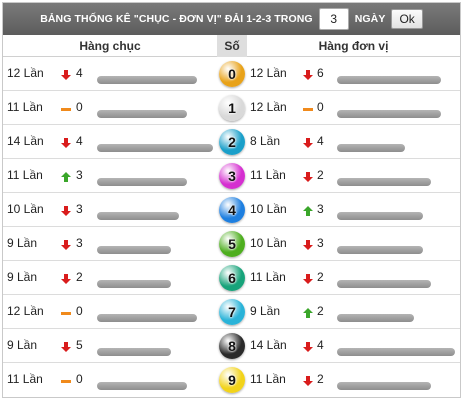 This screenshot has width=463, height=400. I want to click on table-row: 12 Lần 4 0 12 Lần 6, so click(231, 74).